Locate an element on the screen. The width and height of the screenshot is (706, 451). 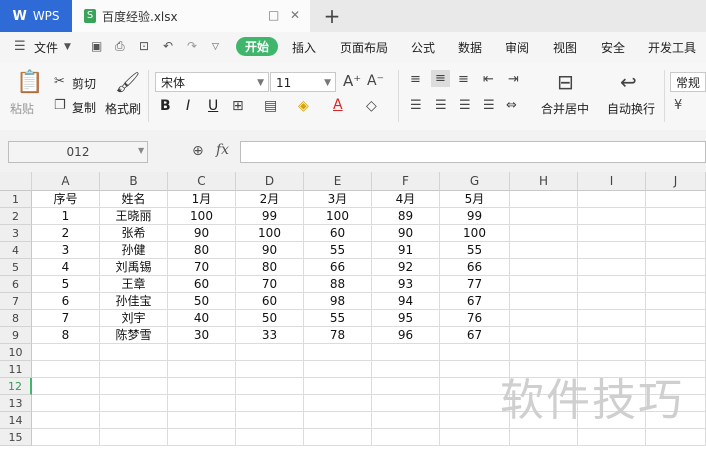
decrease-indent-icon: ⇤ is located at coordinates (488, 79).